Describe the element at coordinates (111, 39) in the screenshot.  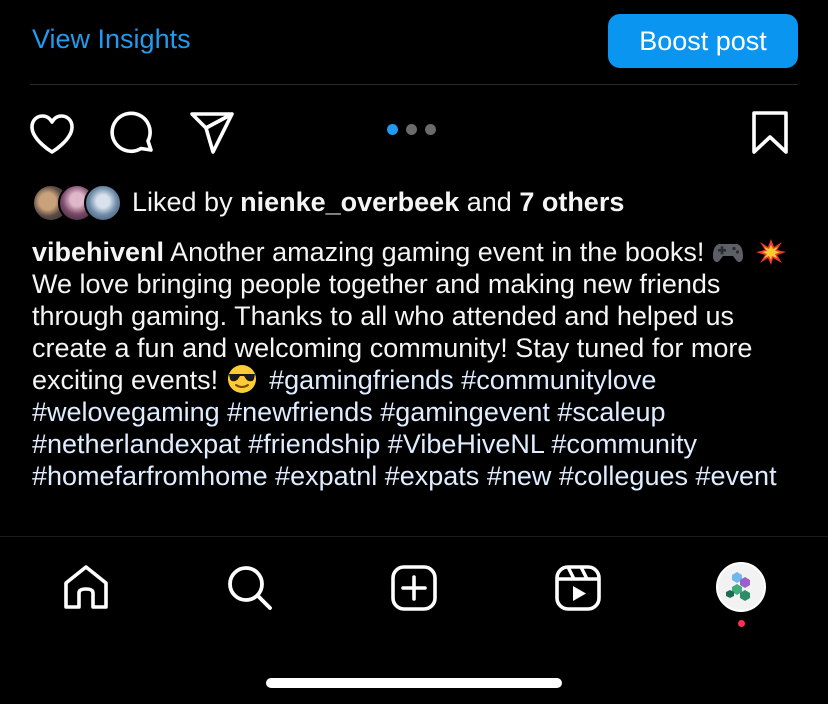
I see `view-insights-link: View Insights` at that location.